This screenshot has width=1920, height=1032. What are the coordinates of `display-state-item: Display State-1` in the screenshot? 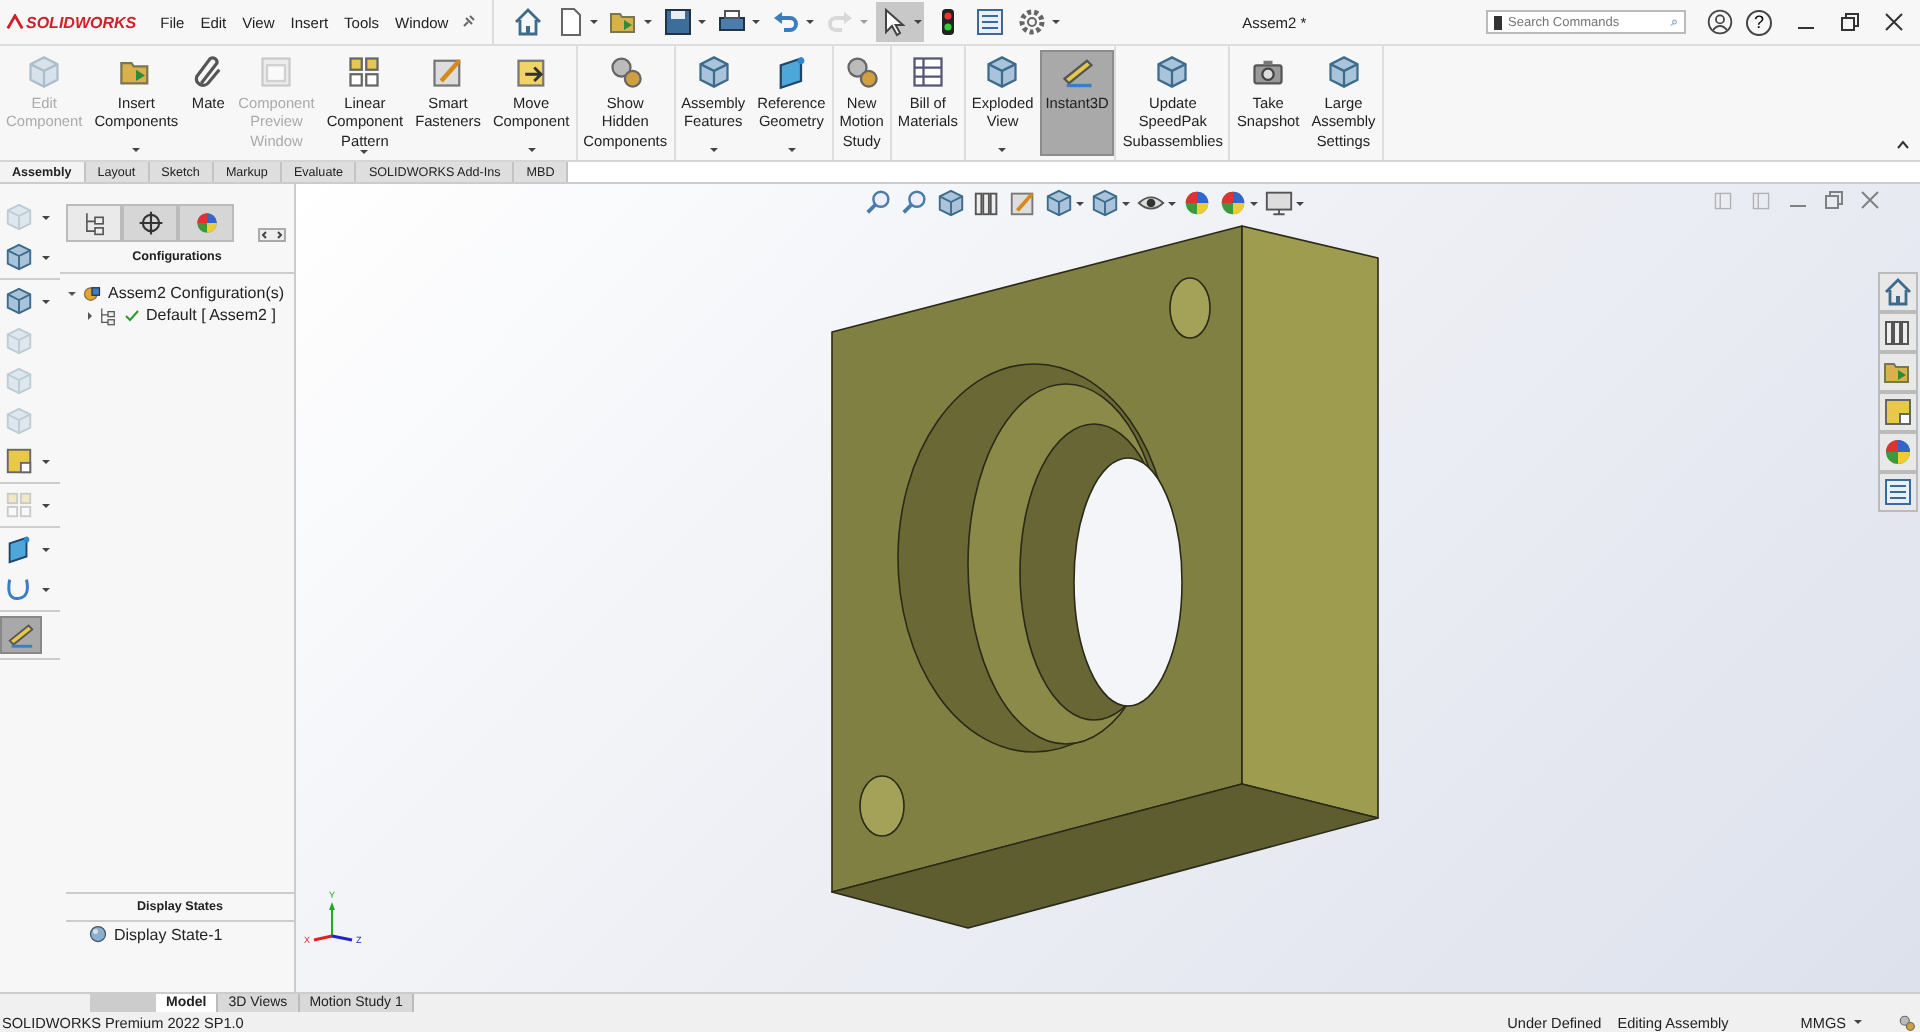 It's located at (168, 934).